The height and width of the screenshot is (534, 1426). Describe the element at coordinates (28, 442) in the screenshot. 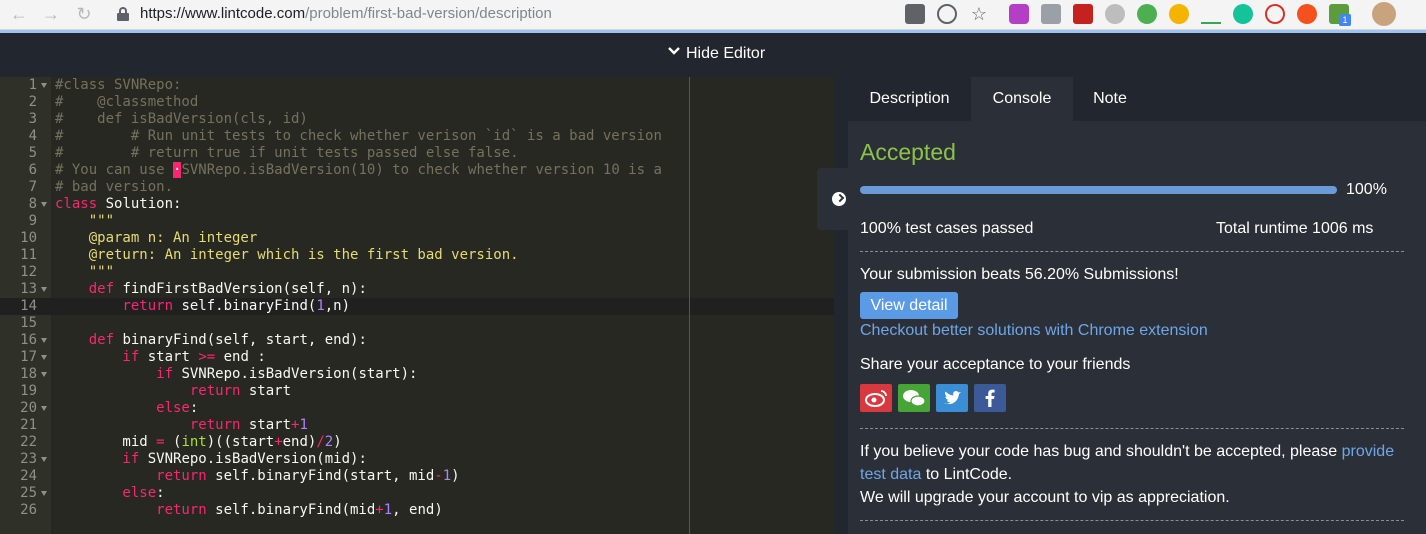

I see `line-number: 22` at that location.